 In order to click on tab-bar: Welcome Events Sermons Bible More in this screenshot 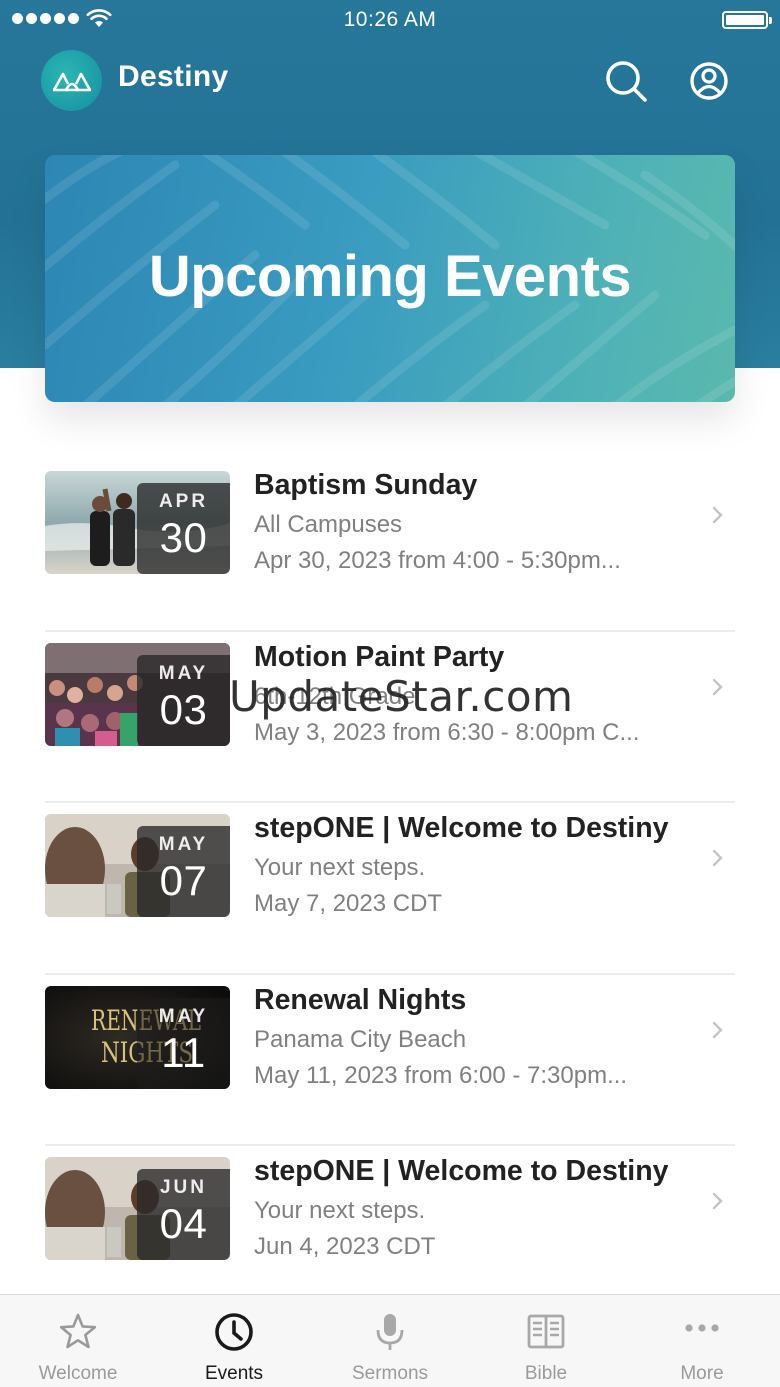, I will do `click(390, 1340)`.